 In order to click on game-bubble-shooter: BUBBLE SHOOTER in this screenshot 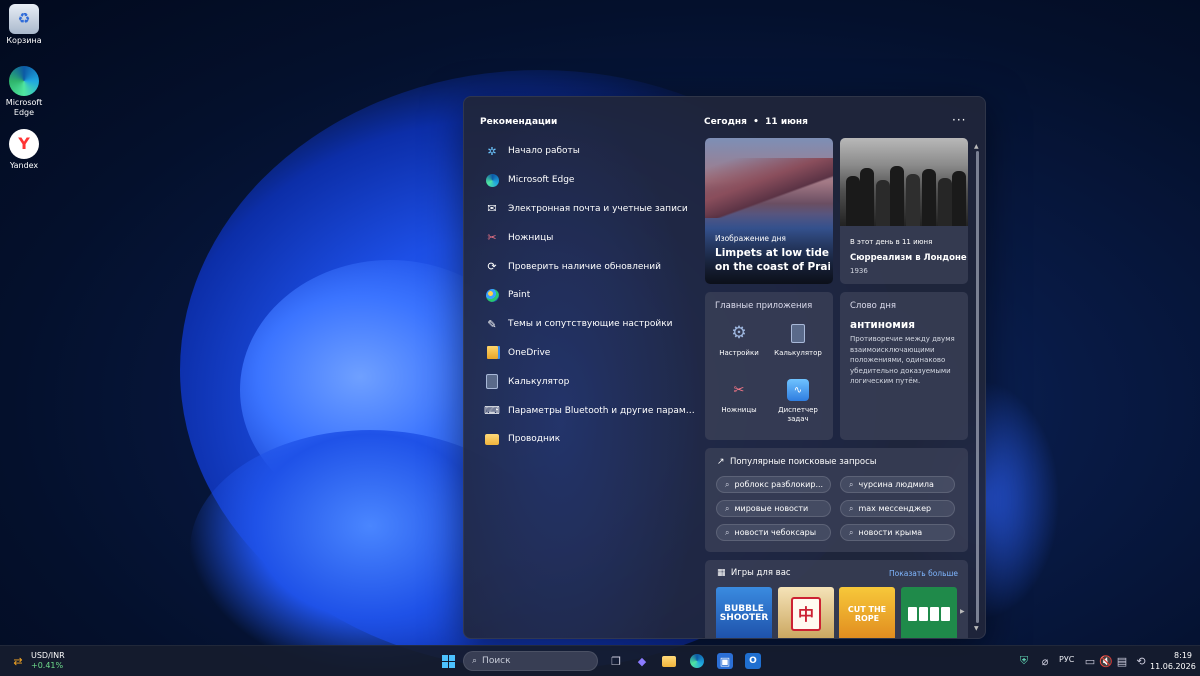, I will do `click(744, 612)`.